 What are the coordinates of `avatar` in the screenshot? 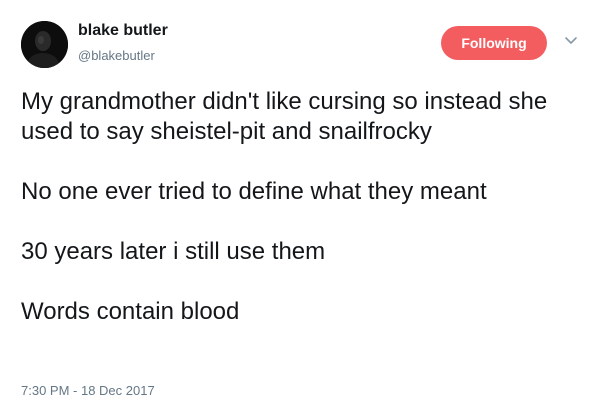 It's located at (44, 44).